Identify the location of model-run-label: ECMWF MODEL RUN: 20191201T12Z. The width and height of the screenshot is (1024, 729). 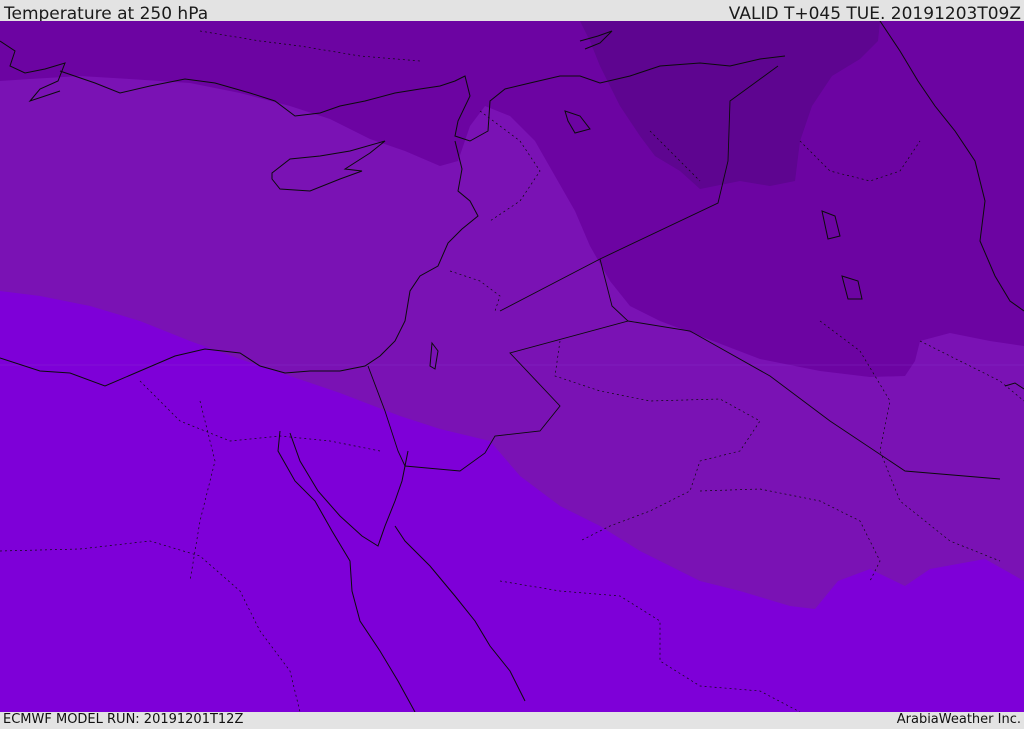
(123, 719).